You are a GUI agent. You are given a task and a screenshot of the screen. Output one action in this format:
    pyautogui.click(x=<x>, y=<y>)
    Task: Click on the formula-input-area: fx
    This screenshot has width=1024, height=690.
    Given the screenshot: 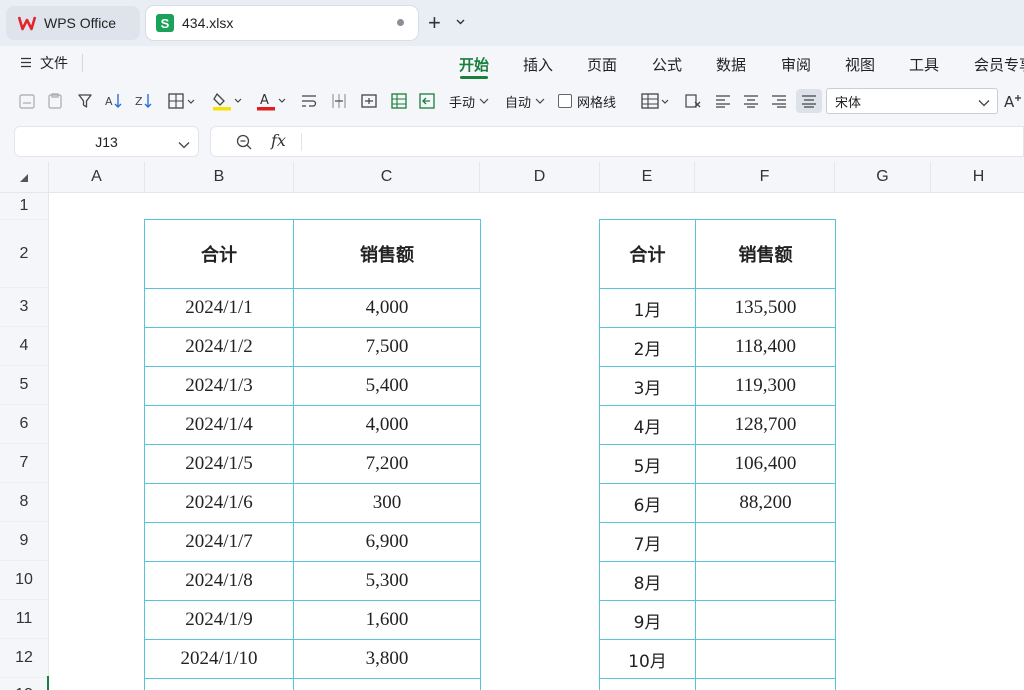 What is the action you would take?
    pyautogui.click(x=617, y=141)
    